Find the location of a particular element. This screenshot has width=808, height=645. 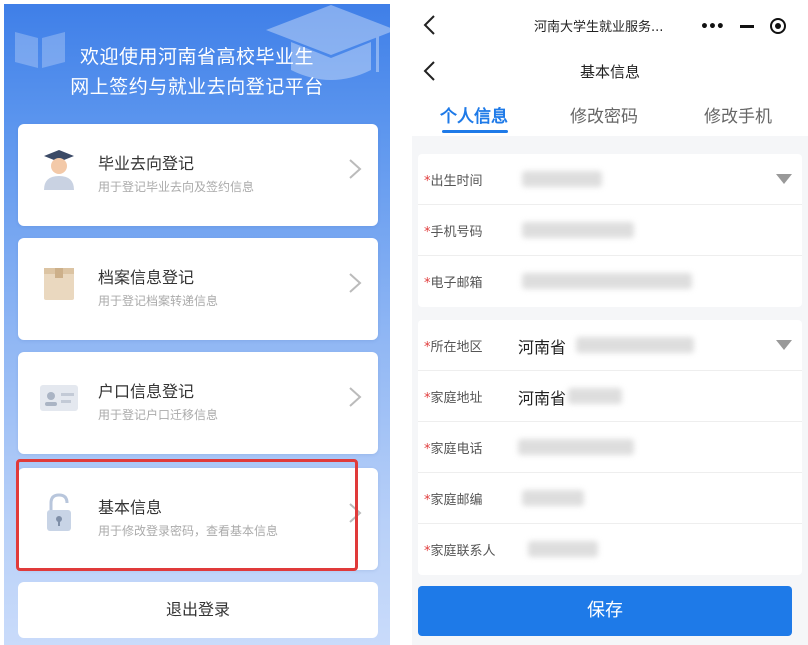

close-target-icon is located at coordinates (778, 26).